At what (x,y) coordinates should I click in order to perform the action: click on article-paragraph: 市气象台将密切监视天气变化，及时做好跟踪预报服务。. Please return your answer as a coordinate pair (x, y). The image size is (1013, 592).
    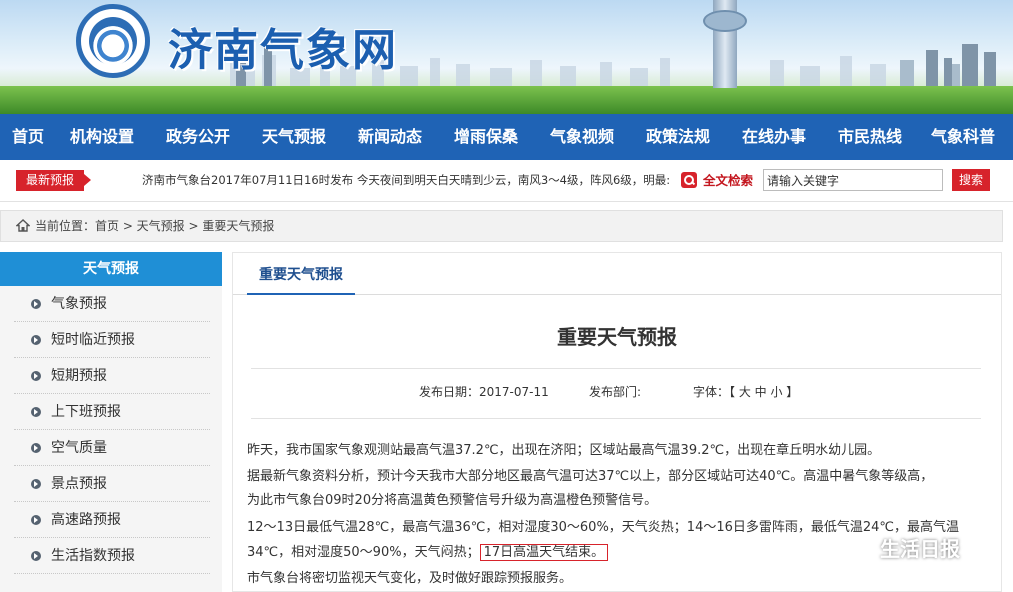
    Looking at the image, I should click on (410, 578).